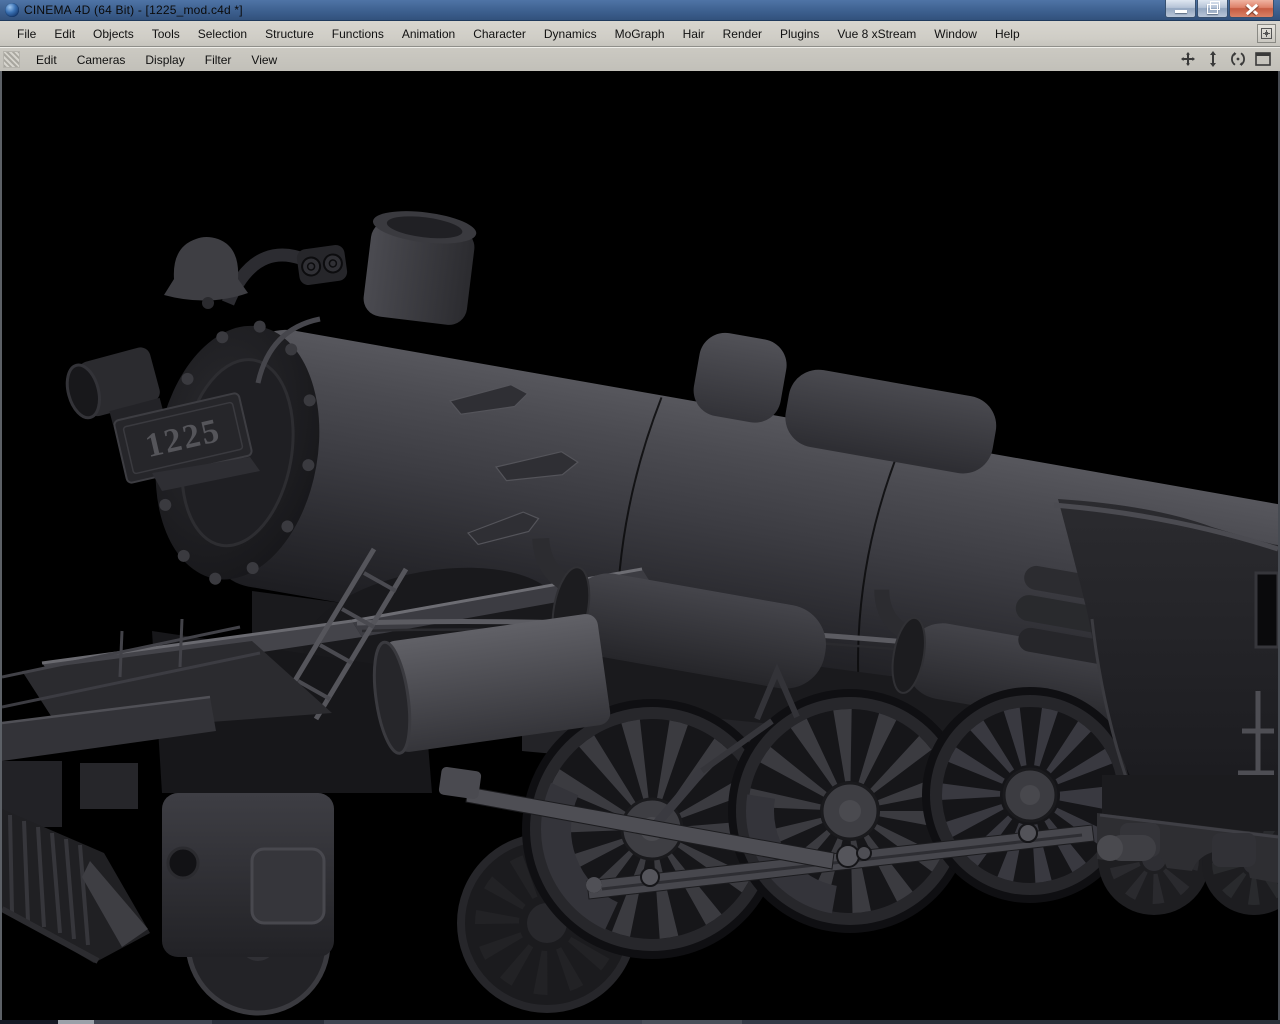  What do you see at coordinates (358, 34) in the screenshot?
I see `menu-functions: Functions` at bounding box center [358, 34].